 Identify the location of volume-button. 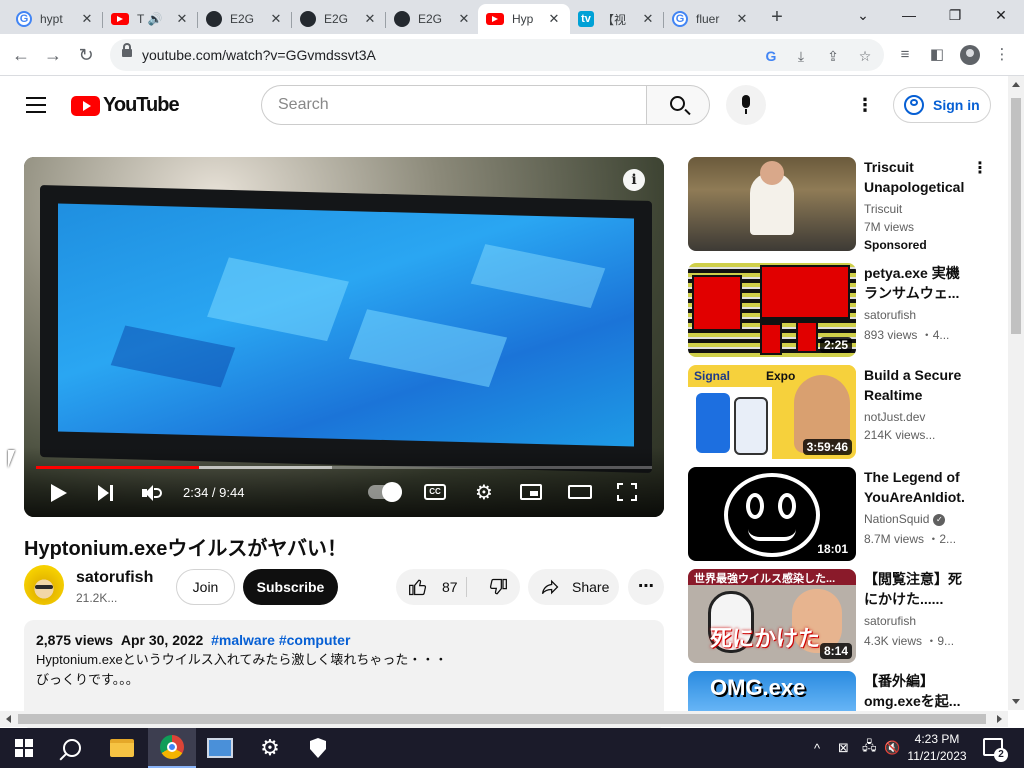
(152, 493).